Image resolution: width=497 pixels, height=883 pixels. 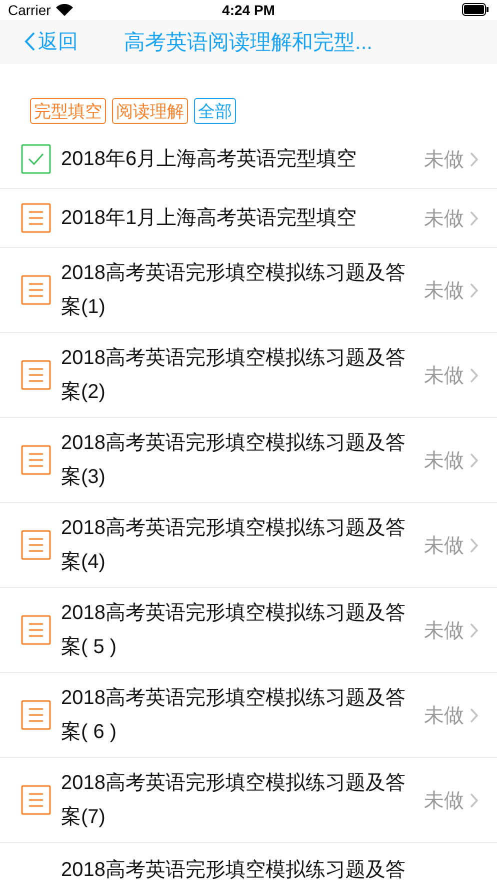 I want to click on item-title: 2018高考英语完形填空模拟练习题及答案(7), so click(x=233, y=800).